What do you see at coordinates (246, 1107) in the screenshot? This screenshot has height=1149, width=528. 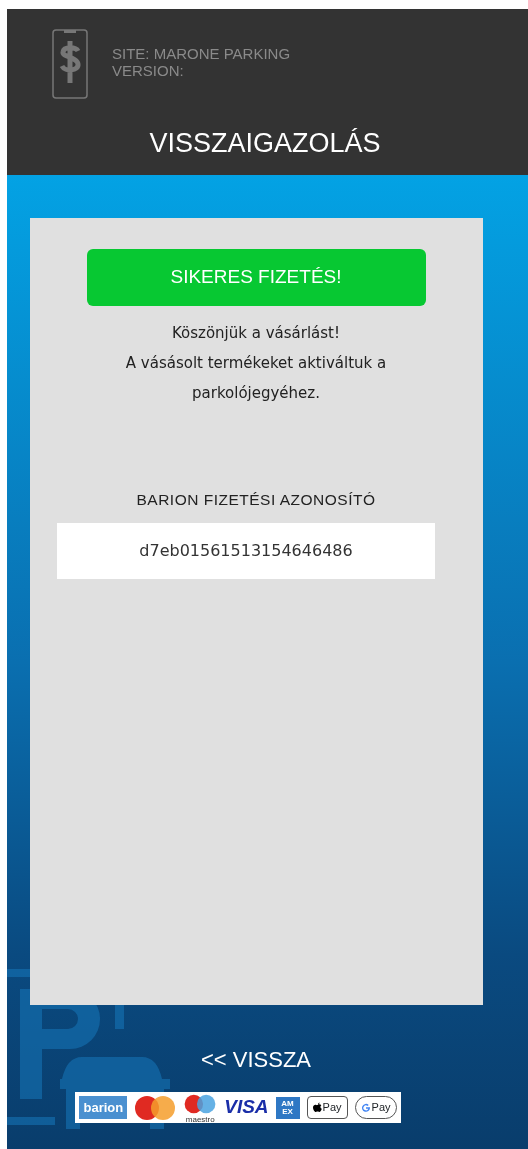 I see `visa-logo: VISA` at bounding box center [246, 1107].